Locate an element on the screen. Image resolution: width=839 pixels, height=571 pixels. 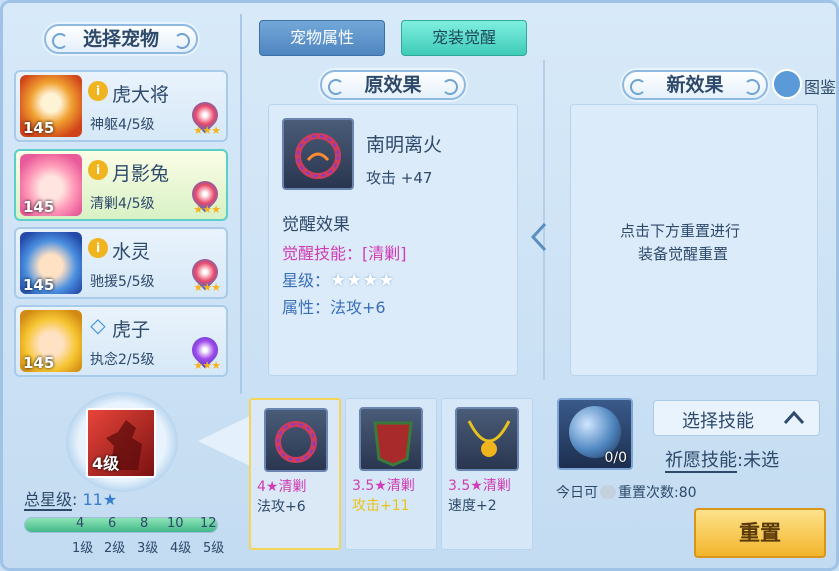
awaken-skill-label: 觉醒技能： is located at coordinates (322, 253).